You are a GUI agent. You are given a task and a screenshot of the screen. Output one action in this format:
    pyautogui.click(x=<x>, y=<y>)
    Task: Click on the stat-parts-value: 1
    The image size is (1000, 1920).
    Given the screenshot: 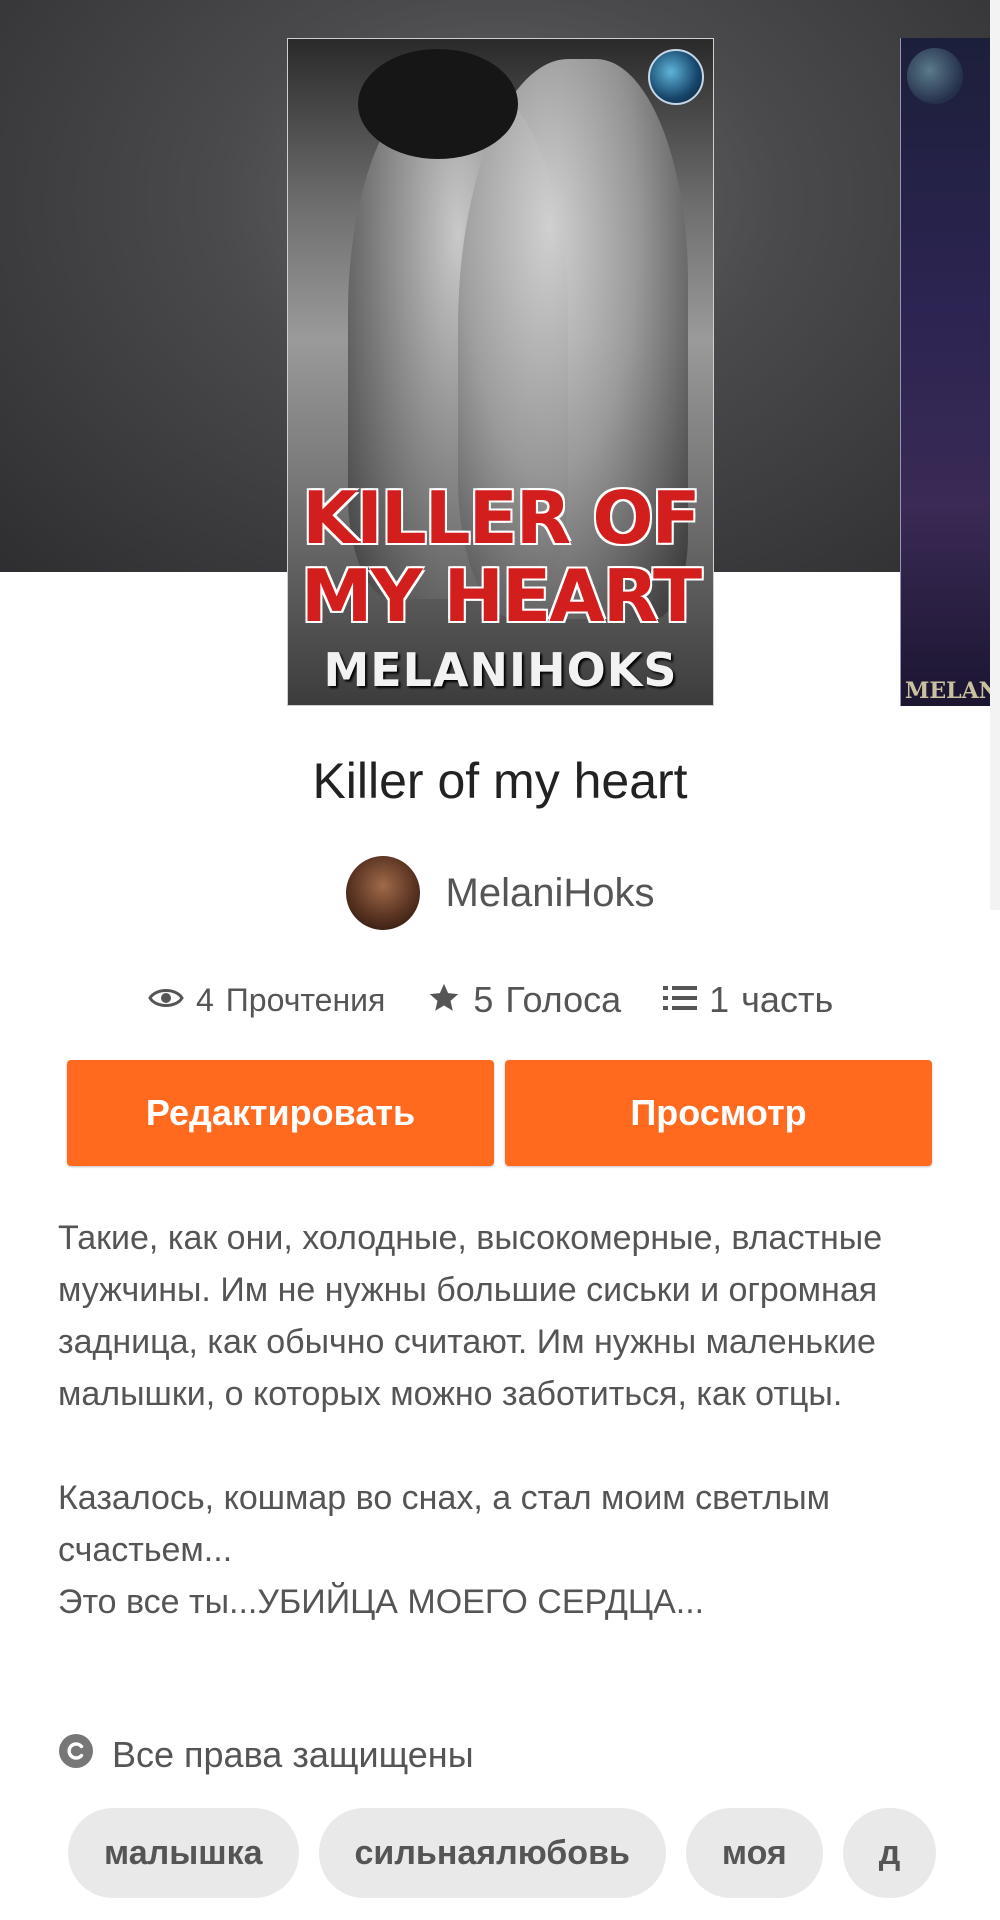 What is the action you would take?
    pyautogui.click(x=719, y=999)
    